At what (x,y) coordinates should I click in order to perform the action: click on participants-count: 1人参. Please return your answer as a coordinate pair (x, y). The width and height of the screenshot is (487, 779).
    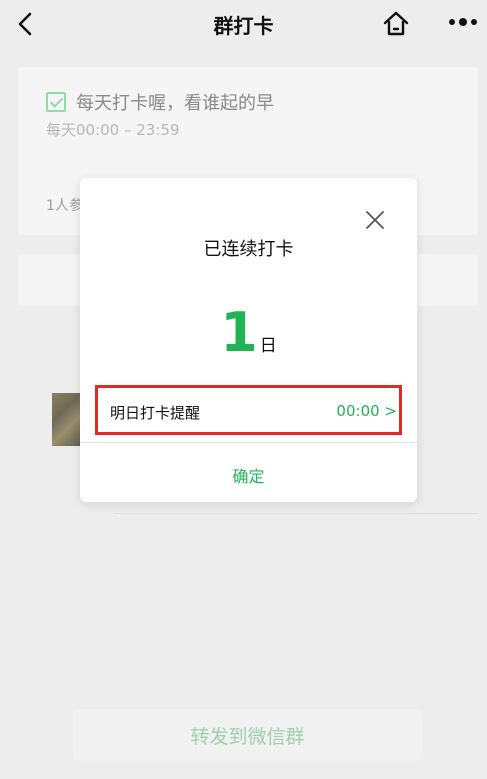
    Looking at the image, I should click on (64, 206).